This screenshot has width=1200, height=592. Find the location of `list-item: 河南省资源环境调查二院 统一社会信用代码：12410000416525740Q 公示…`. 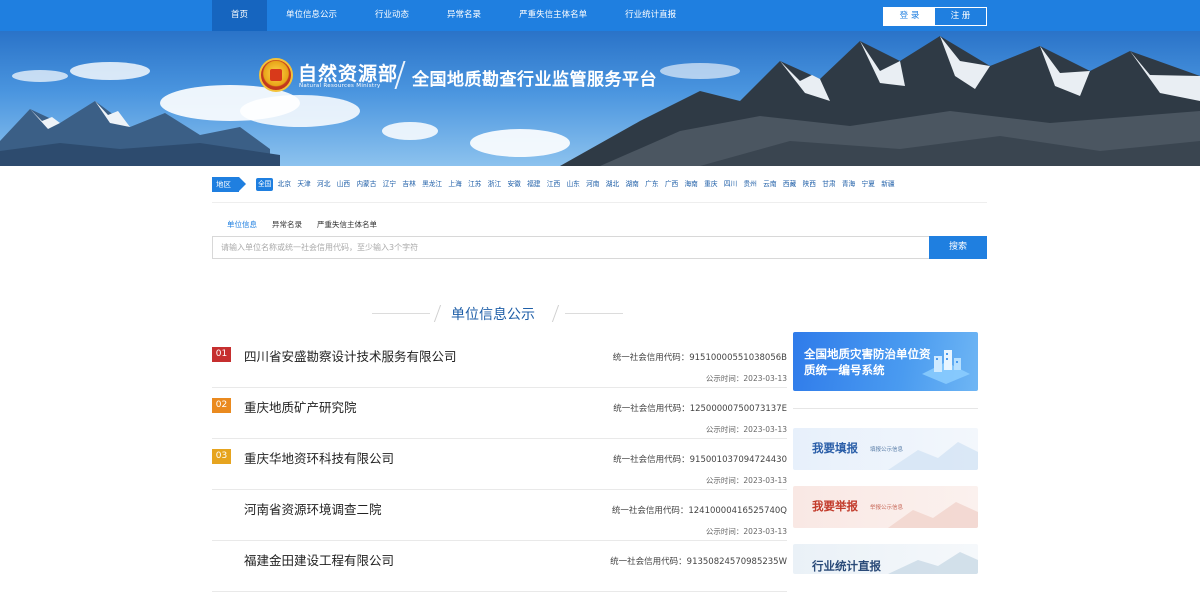

list-item: 河南省资源环境调查二院 统一社会信用代码：12410000416525740Q 公示… is located at coordinates (499, 515).